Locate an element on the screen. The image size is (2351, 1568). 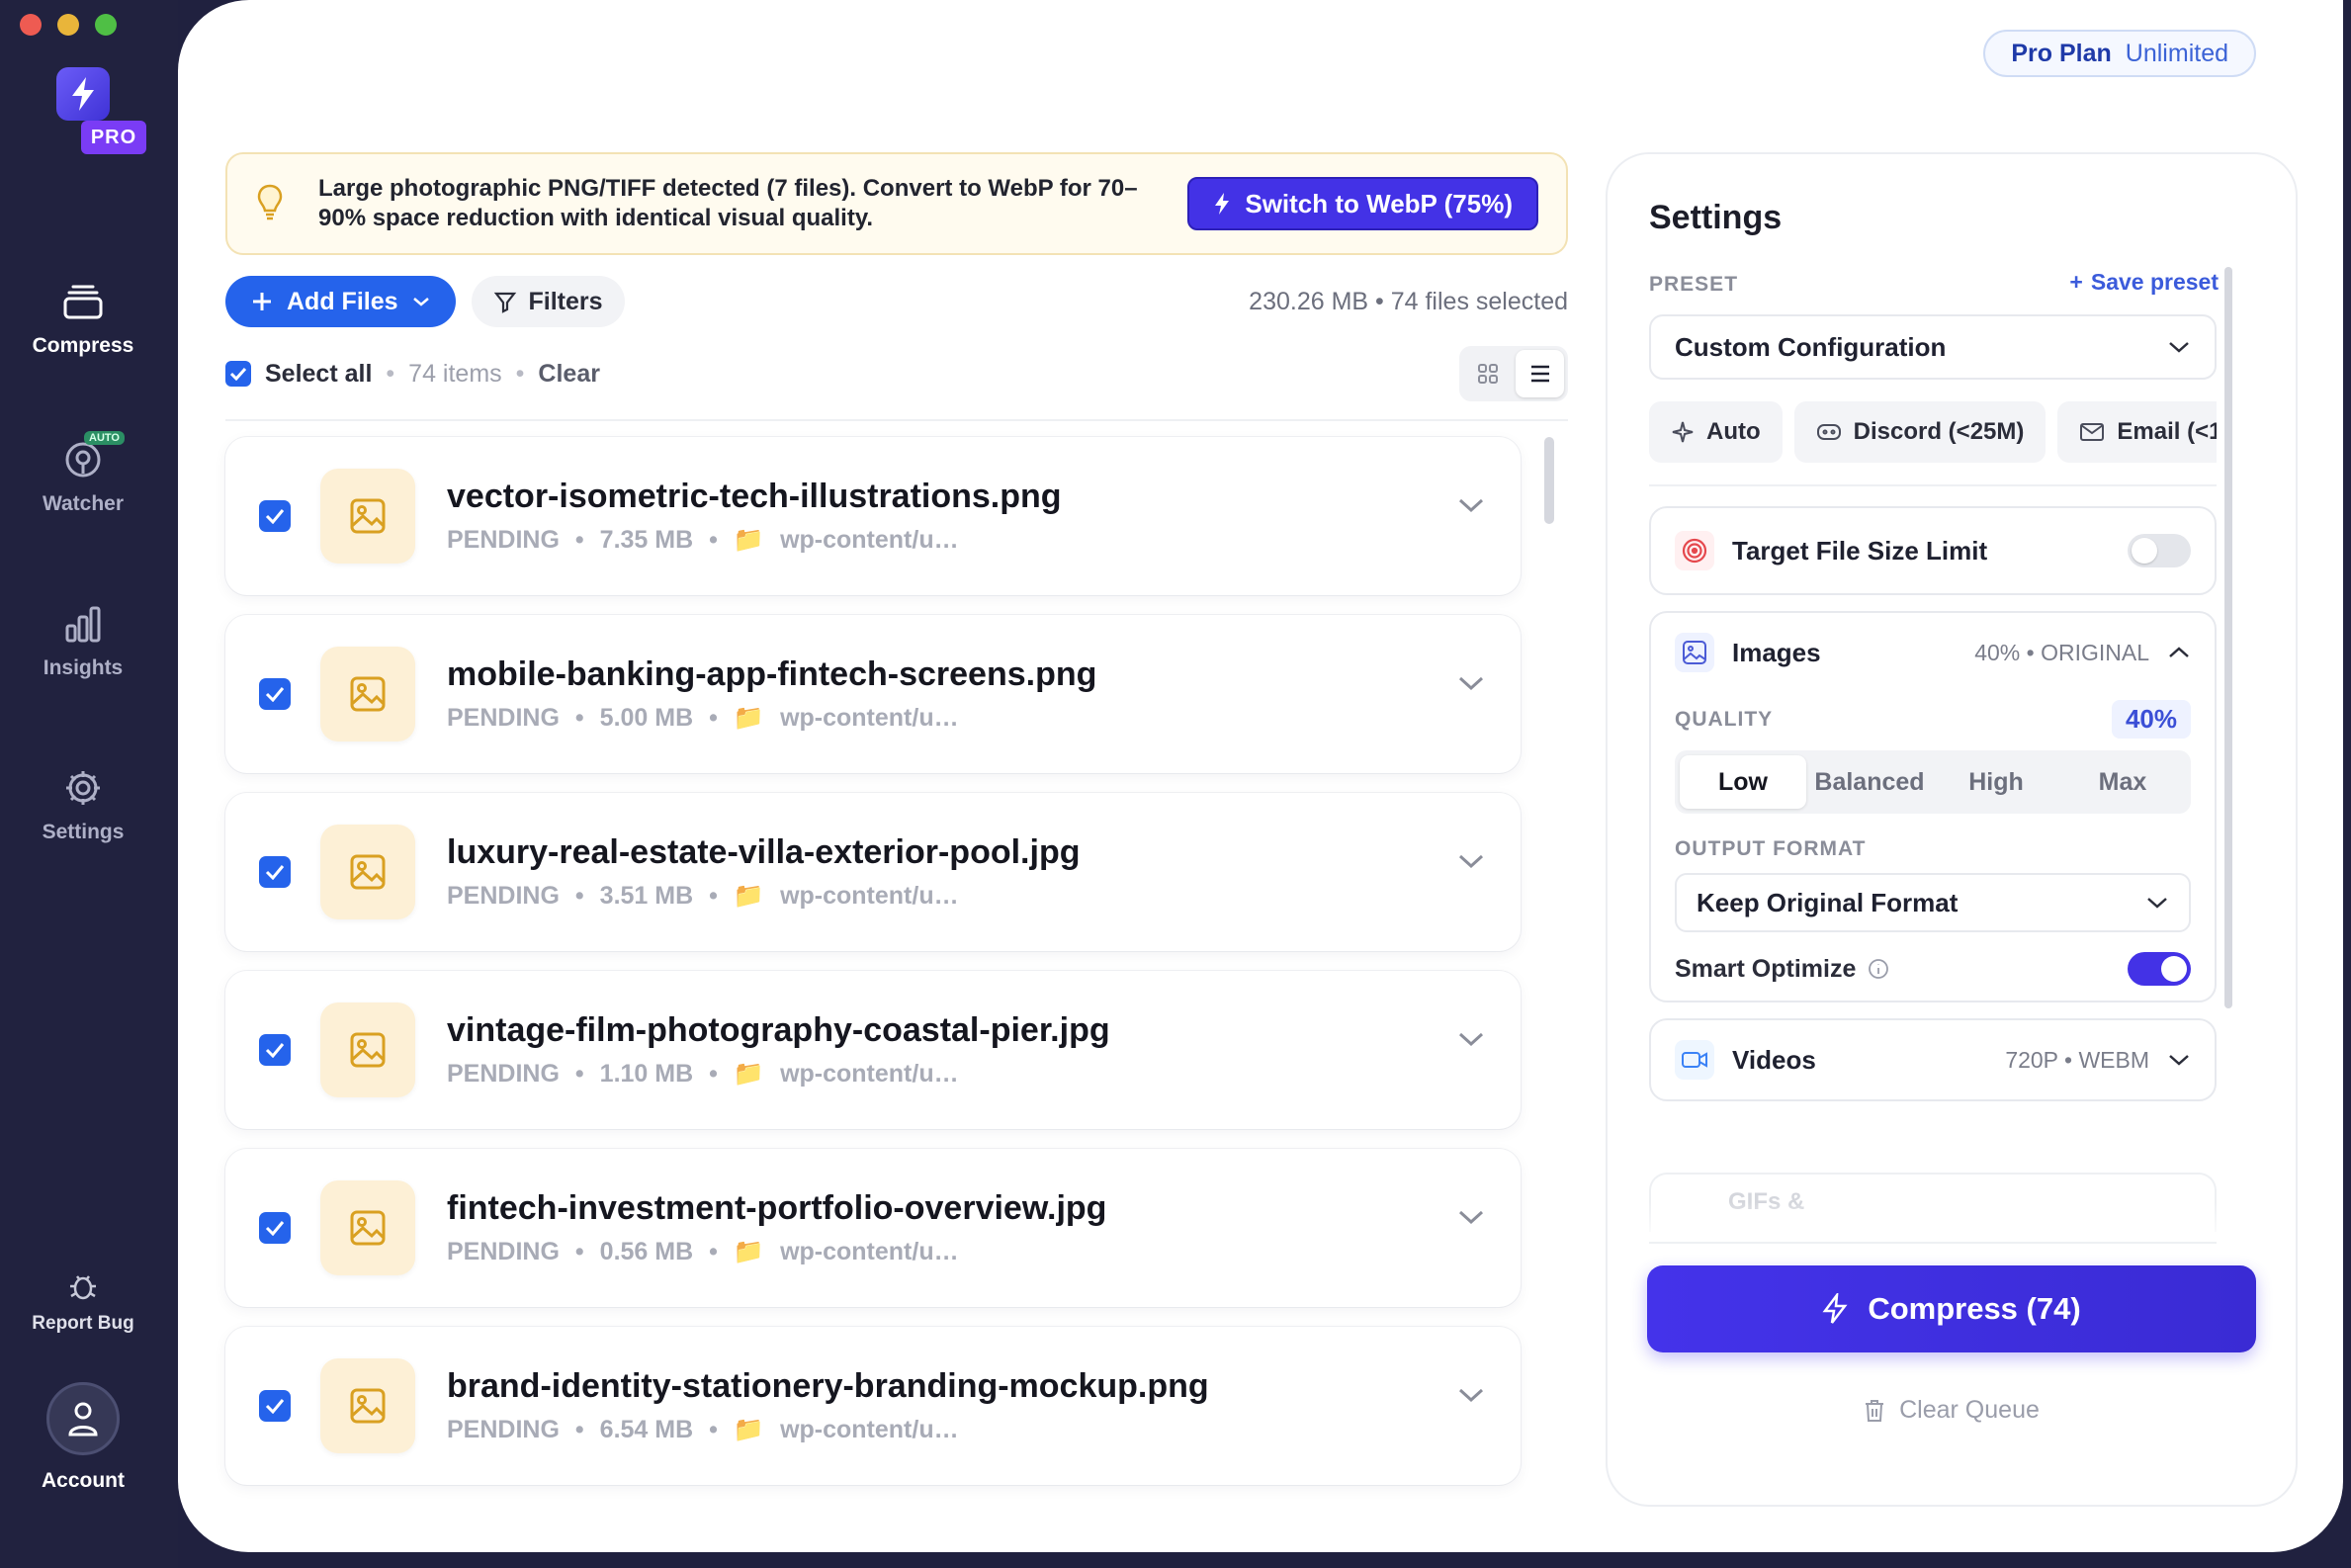
nav-settings: Settings is located at coordinates (83, 805).